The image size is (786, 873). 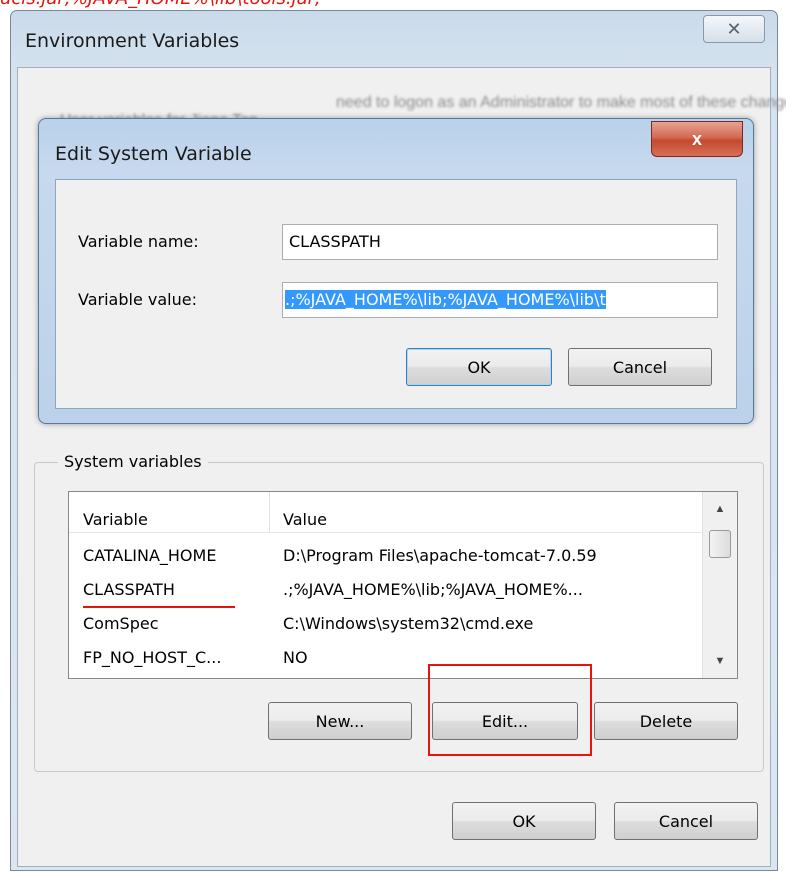 I want to click on row-value: C:\Windows\system32\cmd.exe, so click(x=408, y=623).